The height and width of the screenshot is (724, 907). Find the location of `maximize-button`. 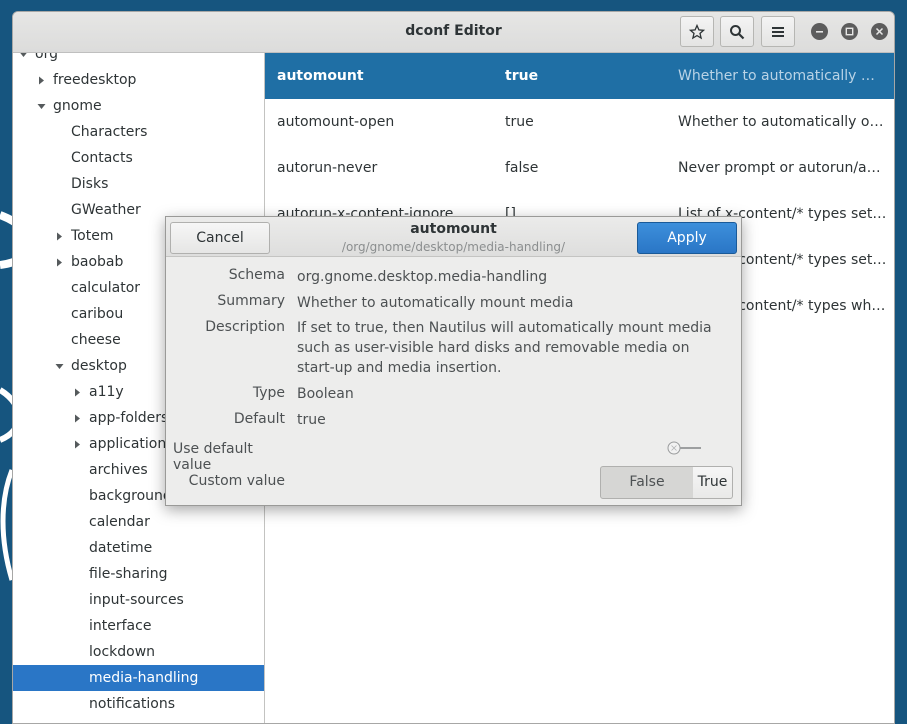

maximize-button is located at coordinates (849, 31).